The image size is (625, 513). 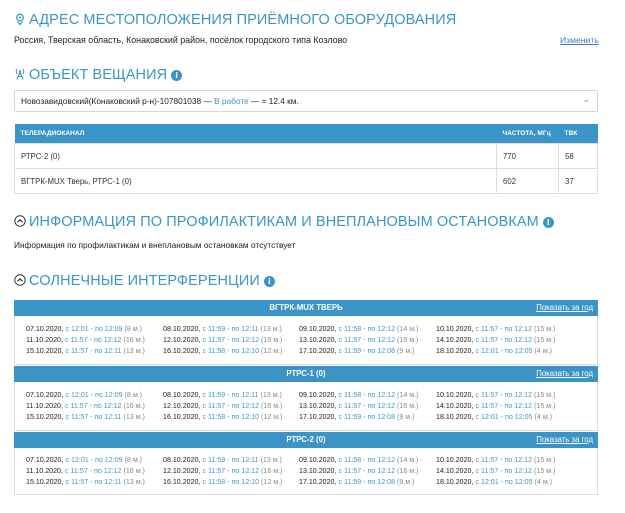 What do you see at coordinates (306, 308) in the screenshot?
I see `solar-group-header: ВГТРК-MUX ТВЕРЬ Показать за год` at bounding box center [306, 308].